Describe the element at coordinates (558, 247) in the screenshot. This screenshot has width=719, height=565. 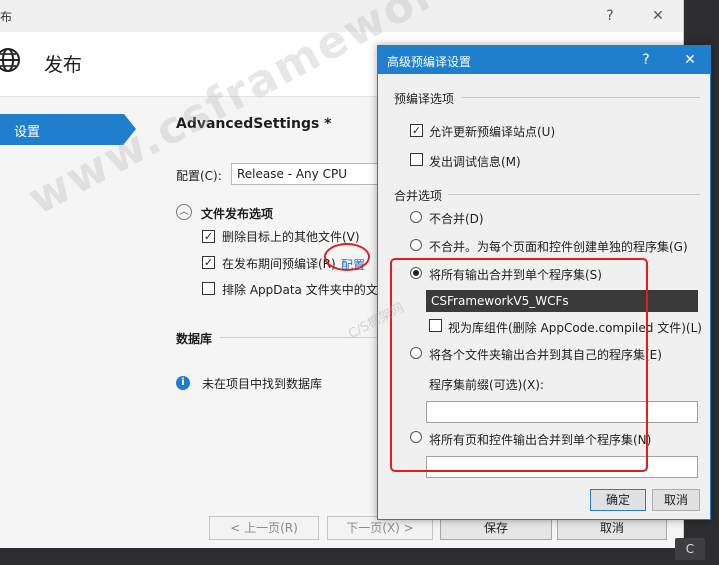
I see `radio-label: 不合并。为每个页面和控件创建单独的程序集(G)` at that location.